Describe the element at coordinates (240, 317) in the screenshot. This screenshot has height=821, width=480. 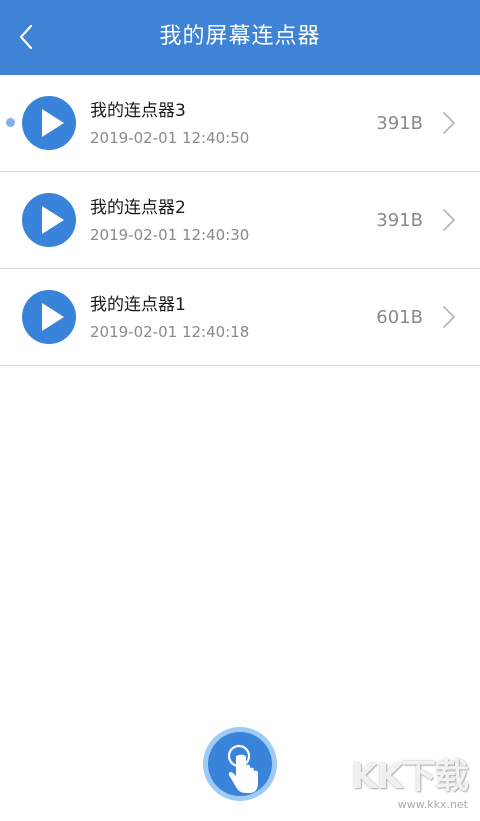
I see `list-item: 我的连点器1 2019-02-01 12:40:18 601B` at that location.